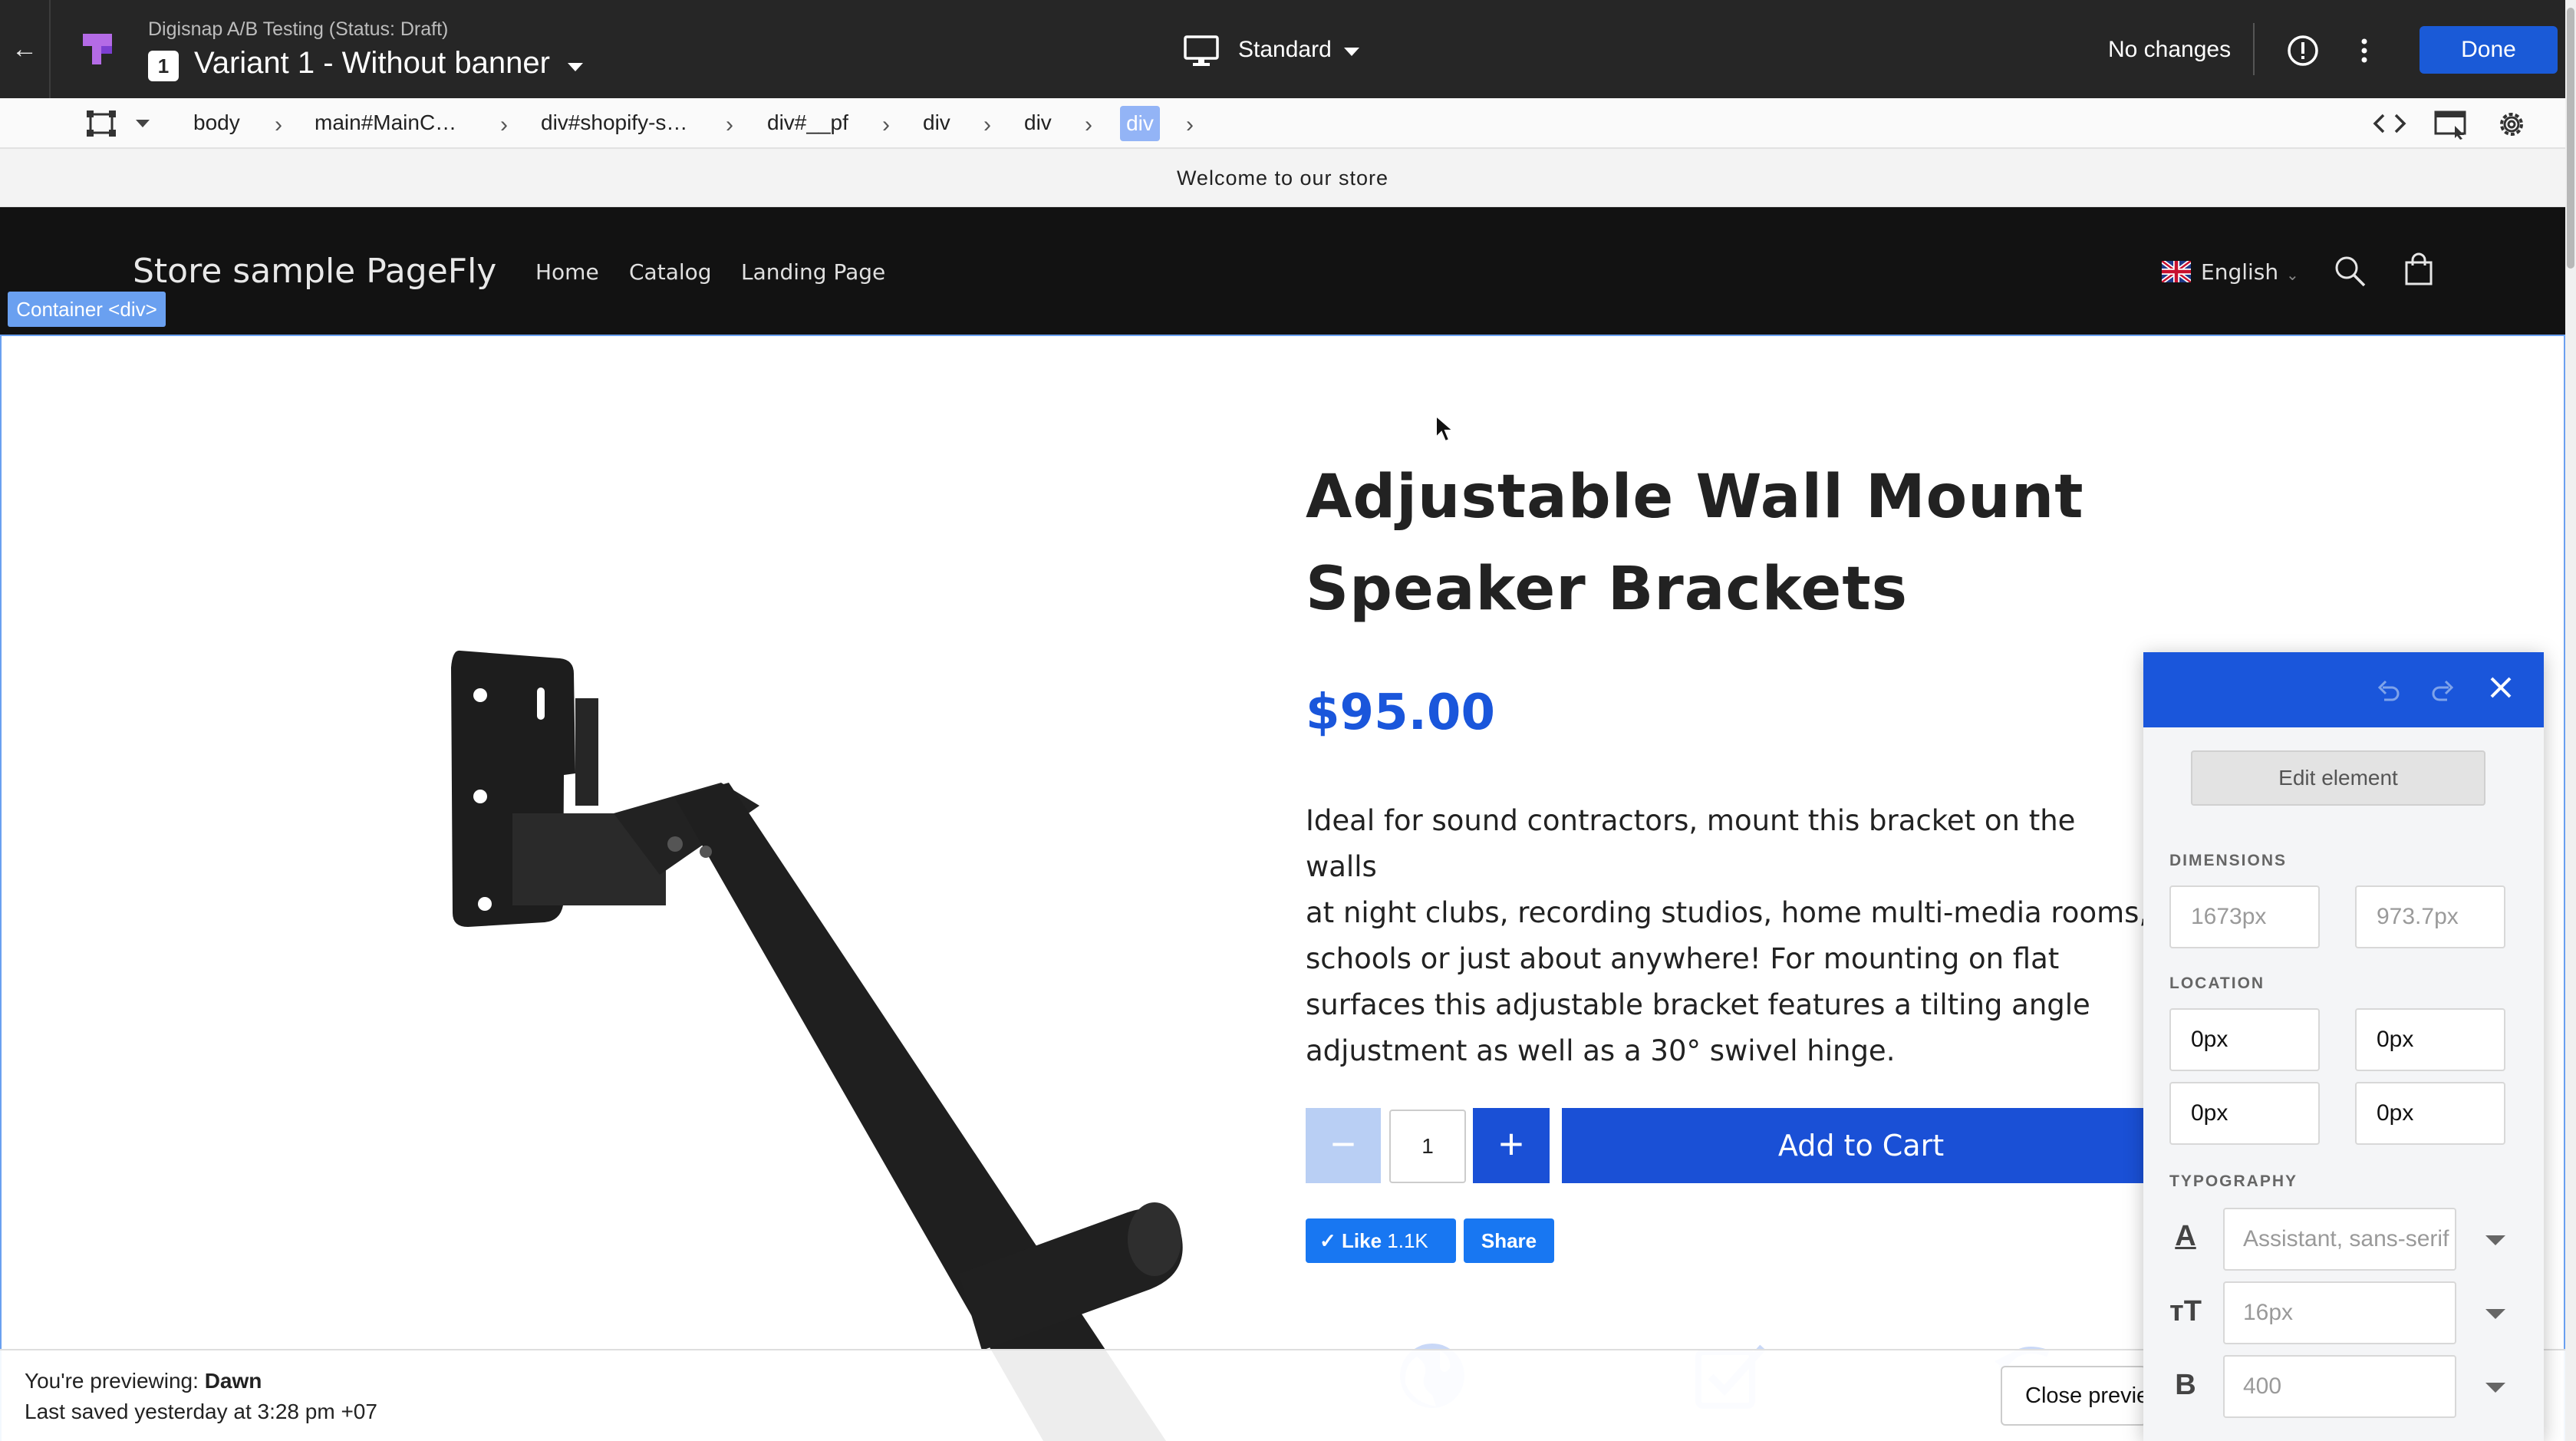  I want to click on nav-link-landing-page: Landing Page, so click(813, 272).